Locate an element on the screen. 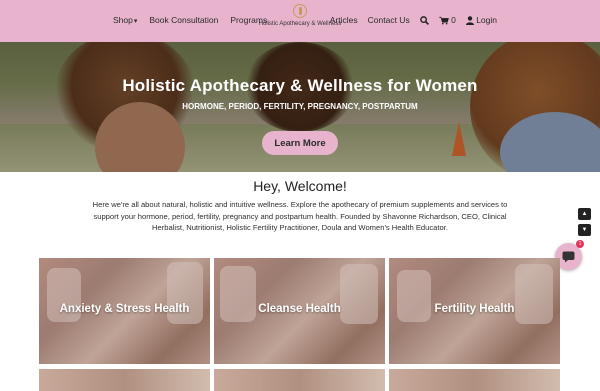  chat-icon is located at coordinates (568, 256).